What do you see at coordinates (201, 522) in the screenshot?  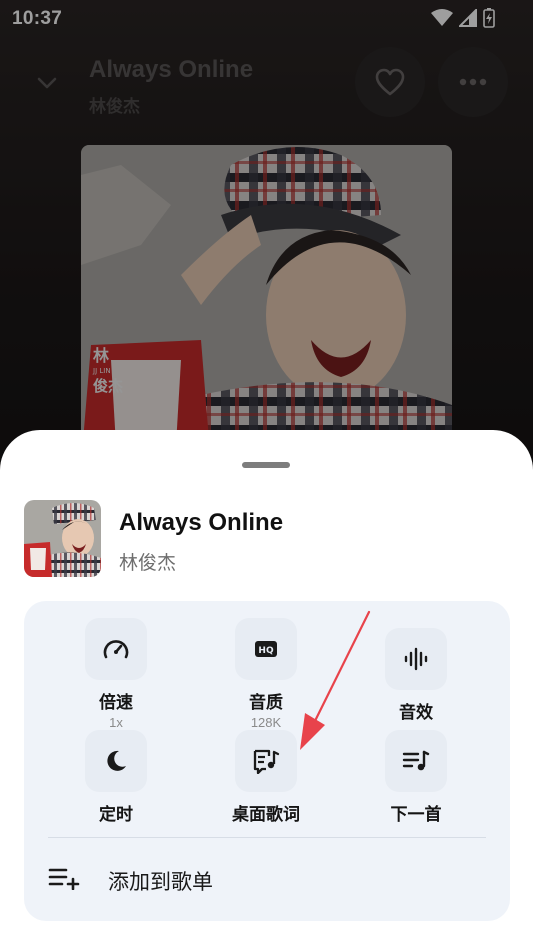 I see `song-title: Always Online` at bounding box center [201, 522].